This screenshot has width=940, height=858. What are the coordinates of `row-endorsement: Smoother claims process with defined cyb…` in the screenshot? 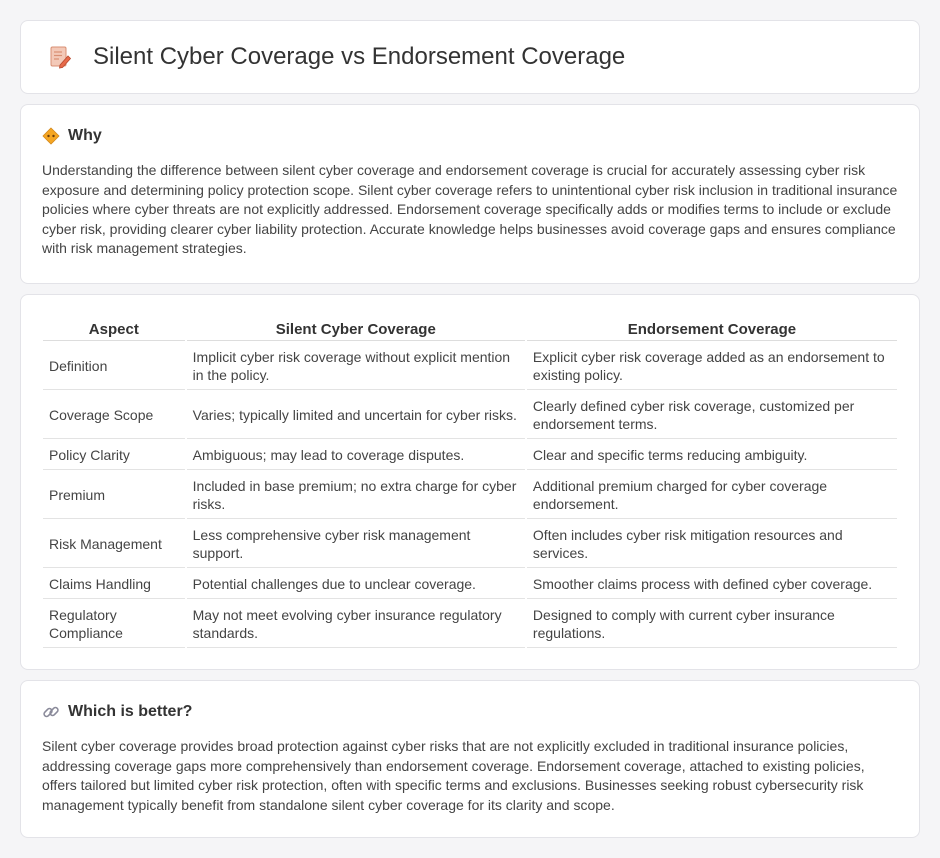 It's located at (711, 584).